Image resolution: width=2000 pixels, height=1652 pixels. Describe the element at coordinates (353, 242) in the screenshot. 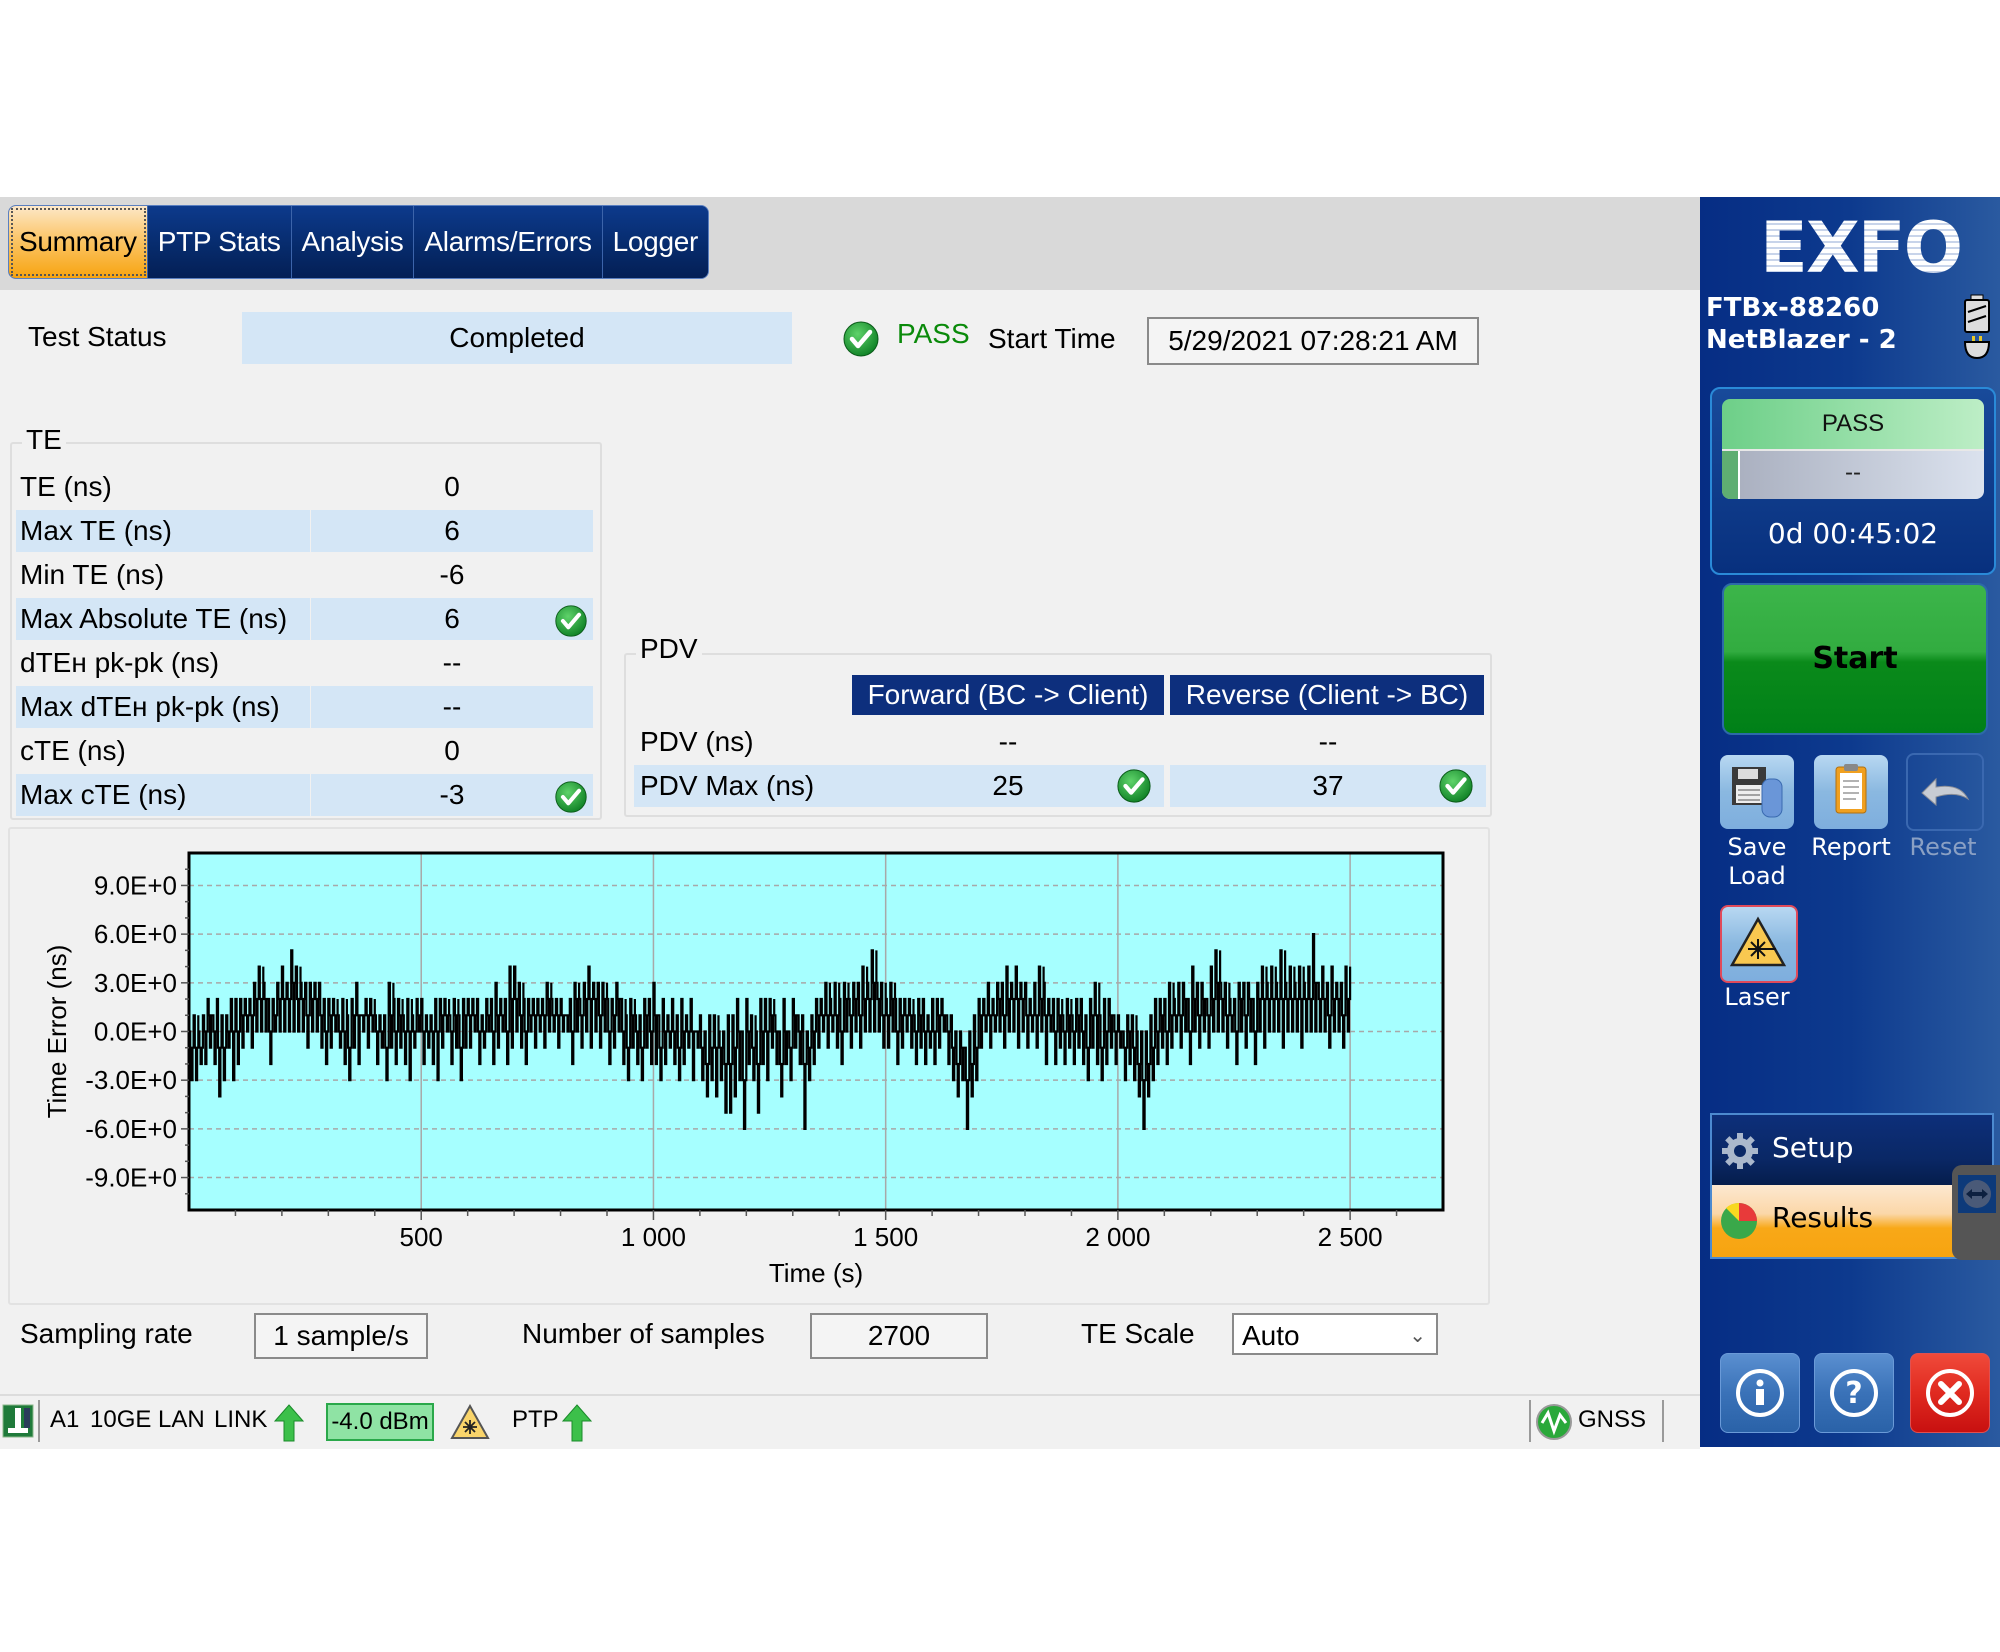

I see `tab-analysis: Analysis` at that location.